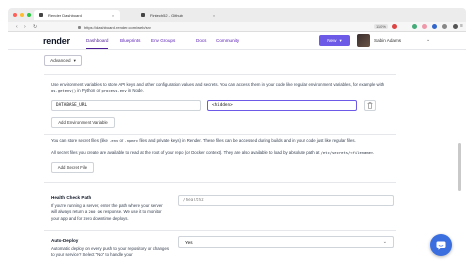 The width and height of the screenshot is (474, 278). What do you see at coordinates (201, 40) in the screenshot?
I see `nav-docs: Docs` at bounding box center [201, 40].